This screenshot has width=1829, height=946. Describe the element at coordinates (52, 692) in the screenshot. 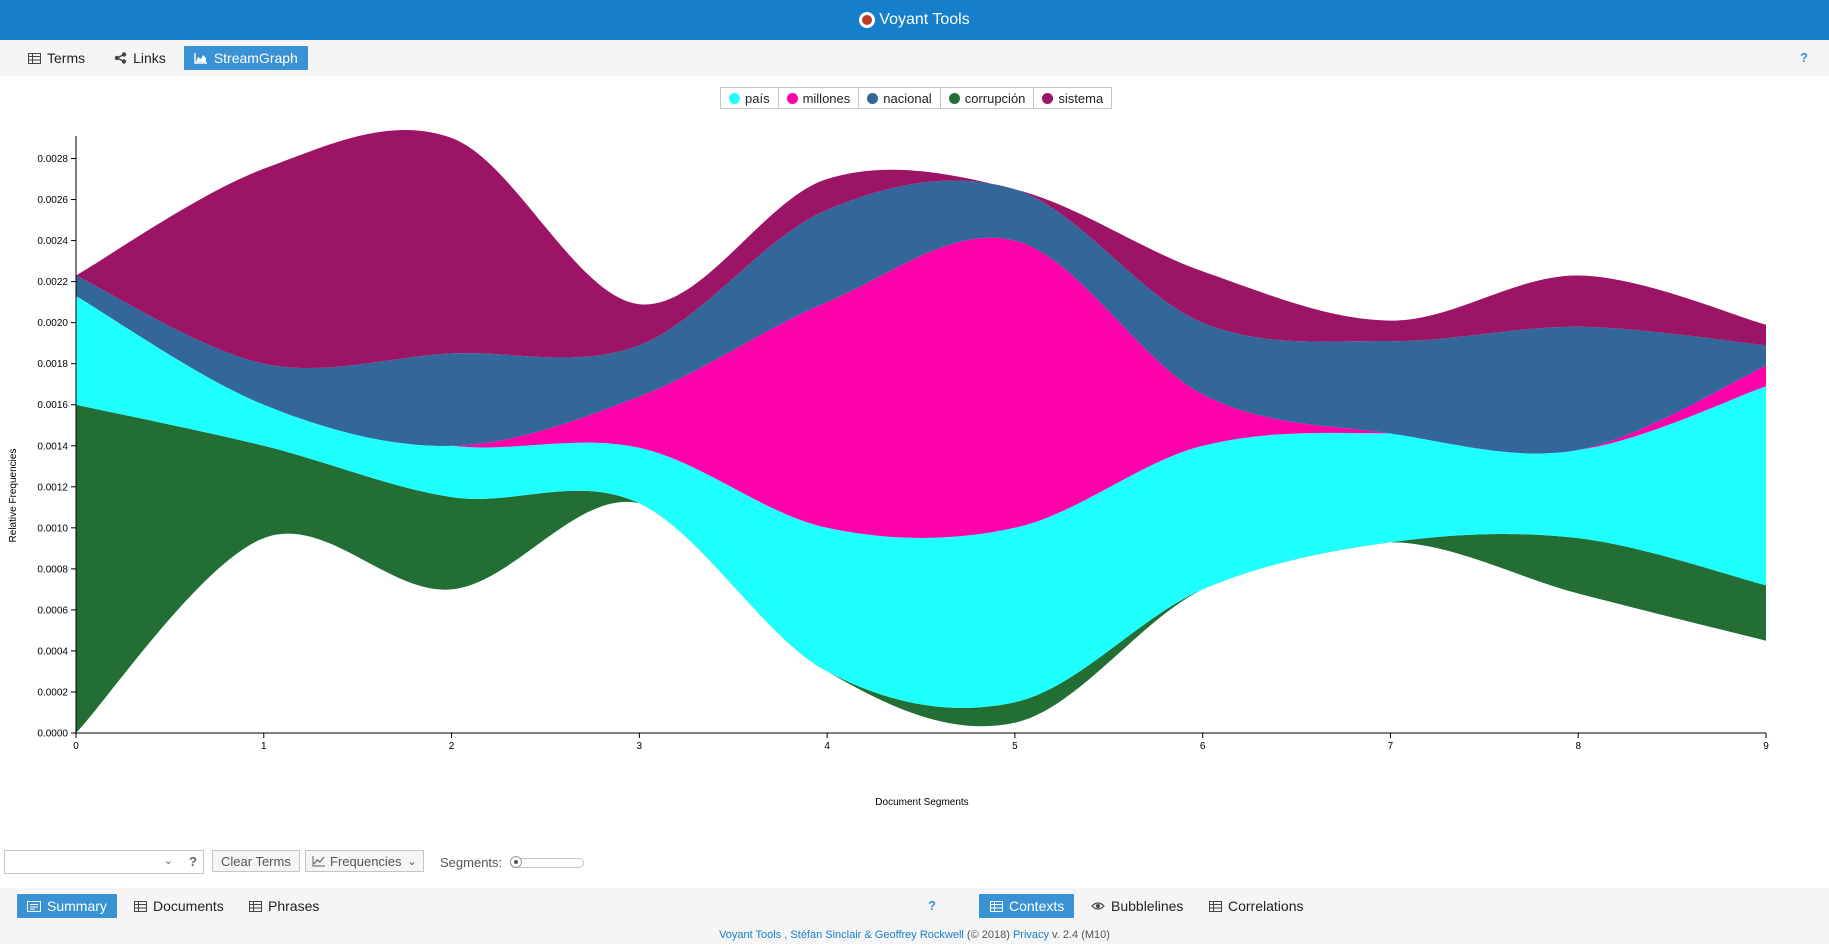

I see `y-tick-label: 0.0002` at that location.